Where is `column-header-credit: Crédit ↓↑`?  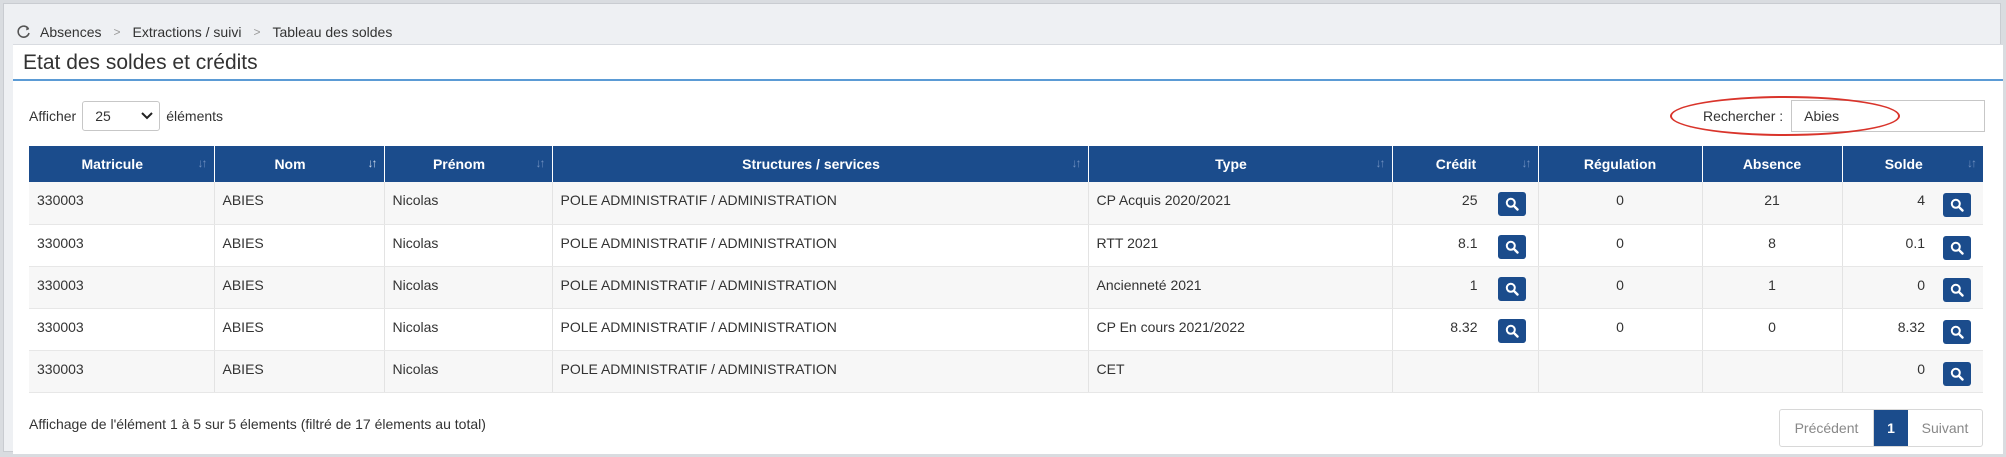 column-header-credit: Crédit ↓↑ is located at coordinates (1465, 164).